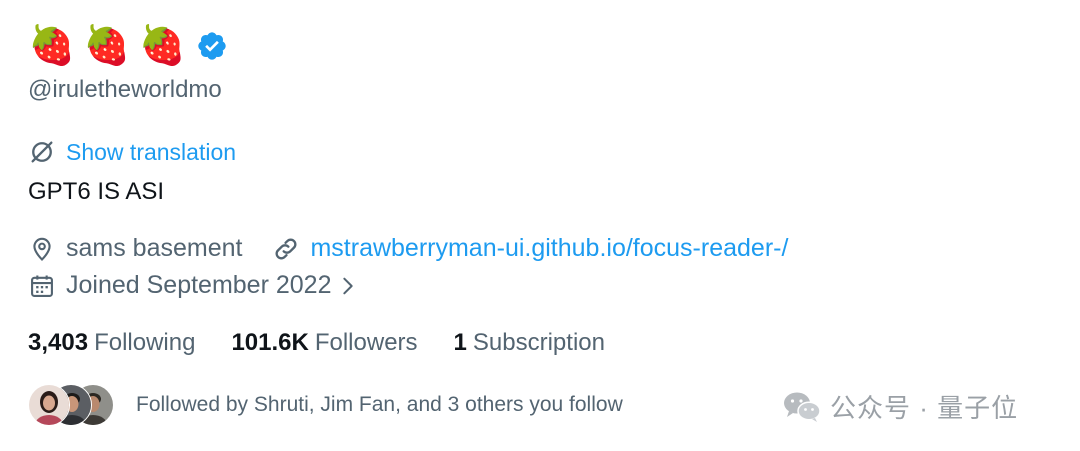  I want to click on link-icon, so click(286, 248).